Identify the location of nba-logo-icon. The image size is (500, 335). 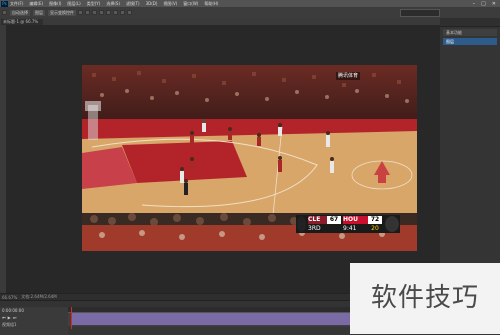
(301, 224).